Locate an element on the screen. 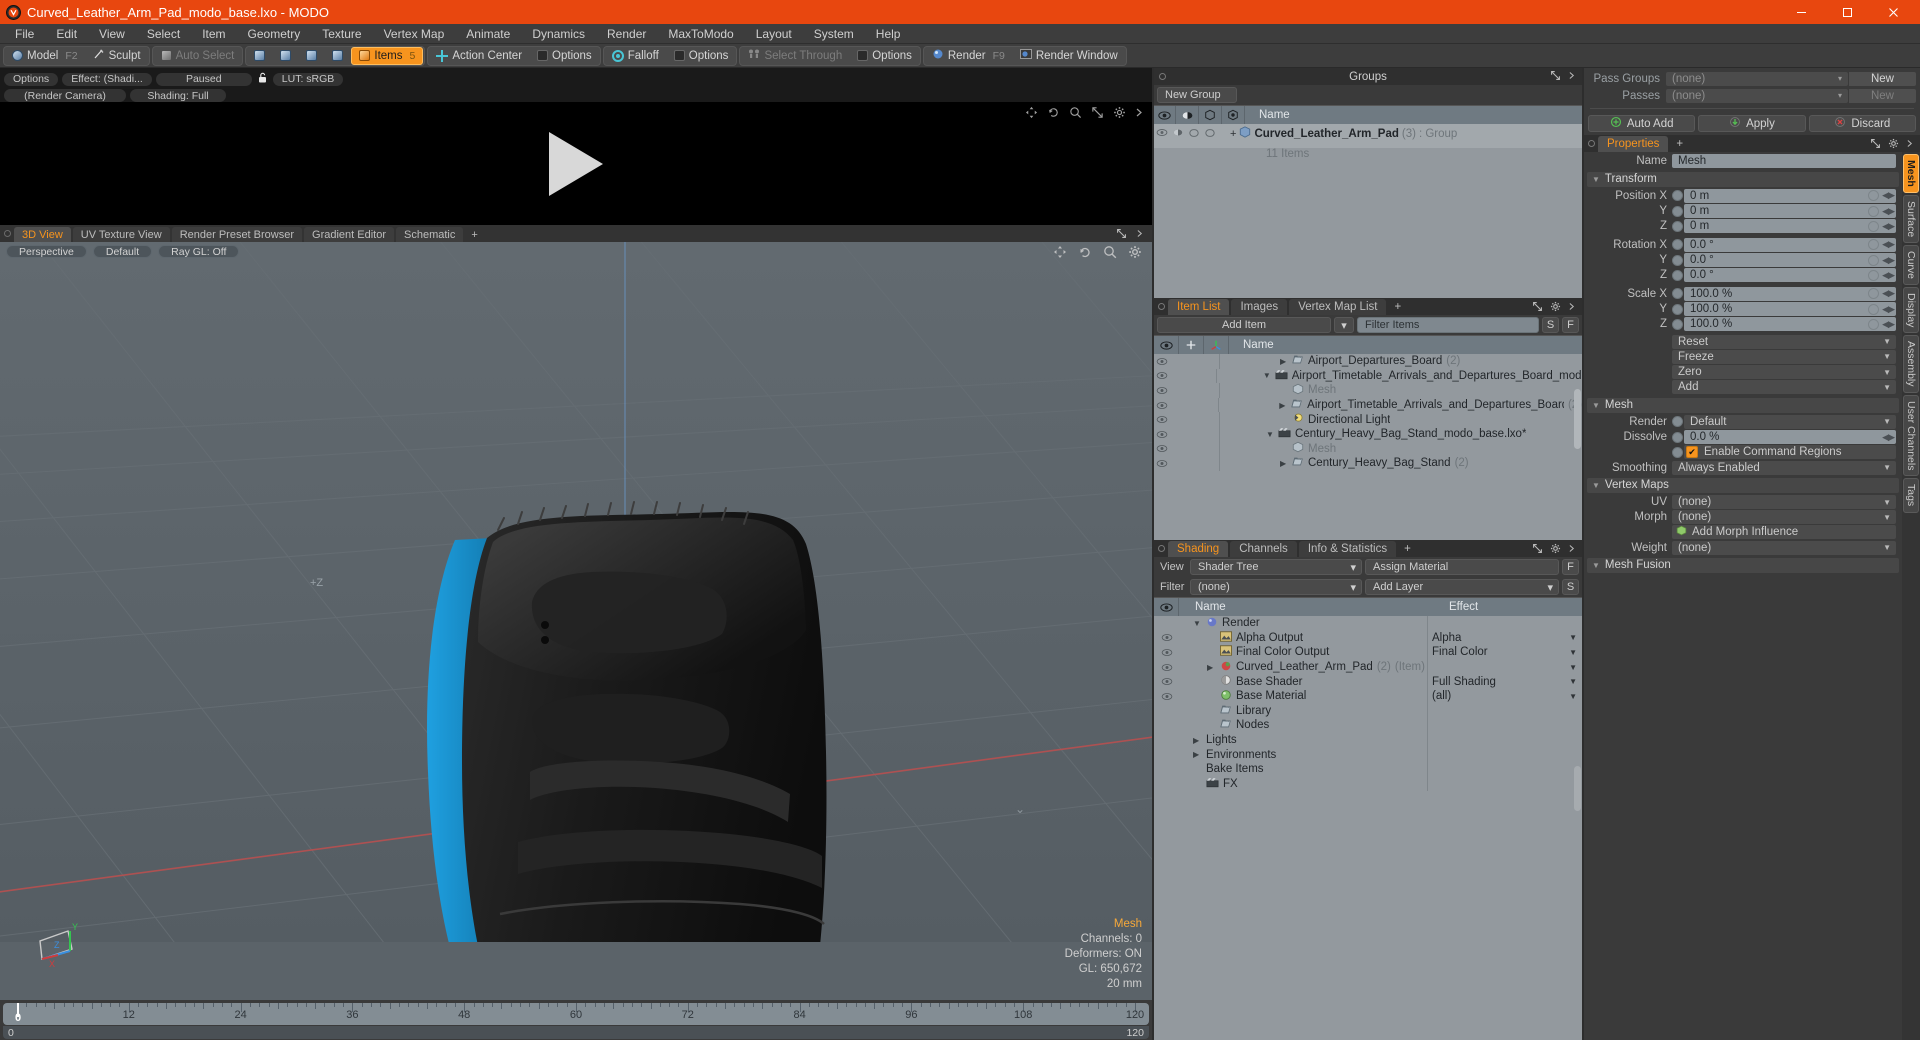 The image size is (1920, 1040). dissolve-input: 0.0 % ◀▶ is located at coordinates (1790, 437).